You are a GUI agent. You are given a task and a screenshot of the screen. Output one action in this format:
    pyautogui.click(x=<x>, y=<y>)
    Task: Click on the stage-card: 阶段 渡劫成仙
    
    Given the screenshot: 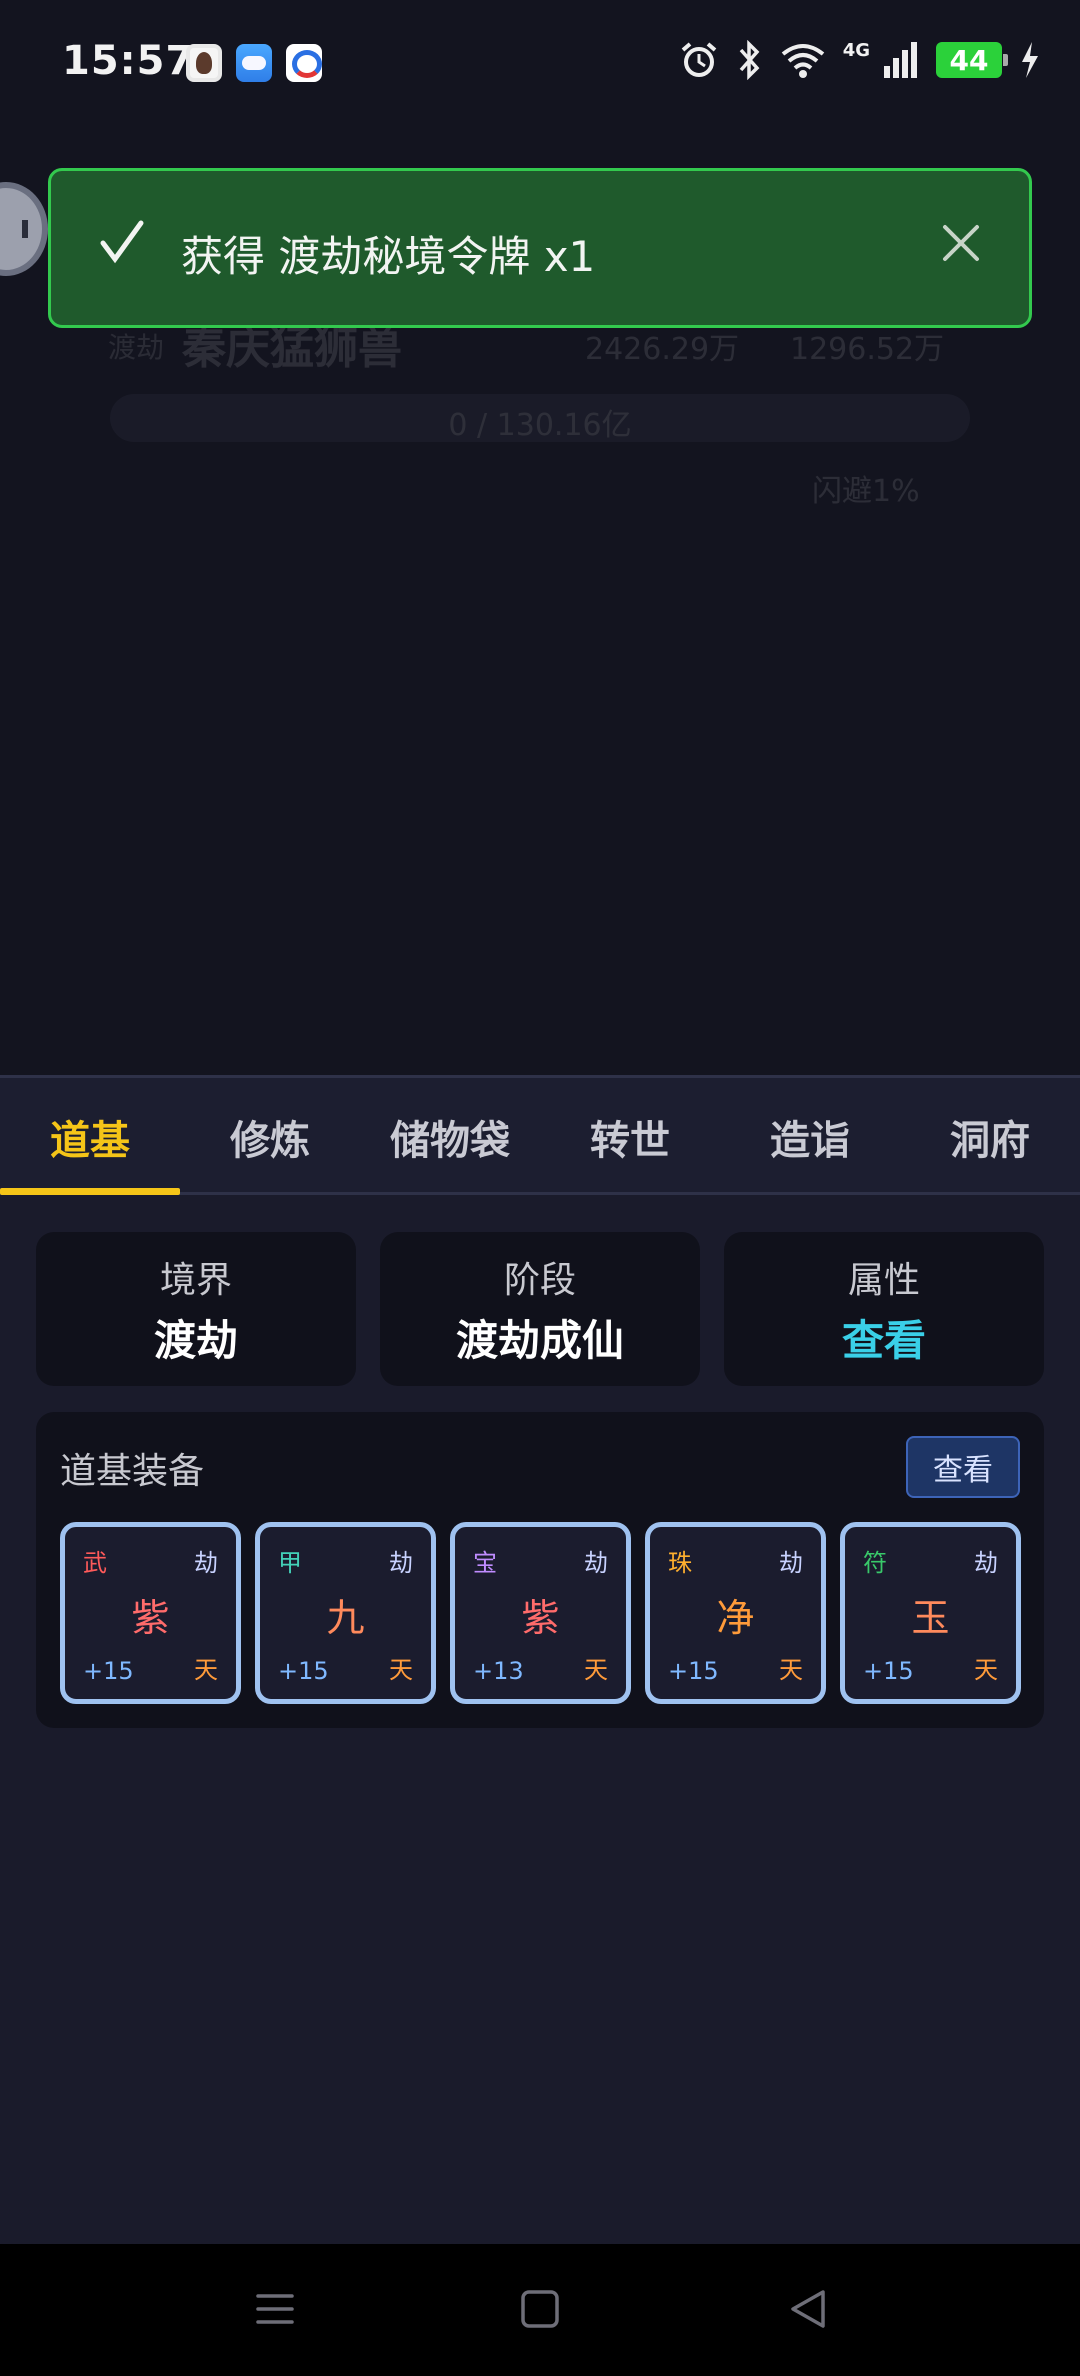 What is the action you would take?
    pyautogui.click(x=540, y=1309)
    